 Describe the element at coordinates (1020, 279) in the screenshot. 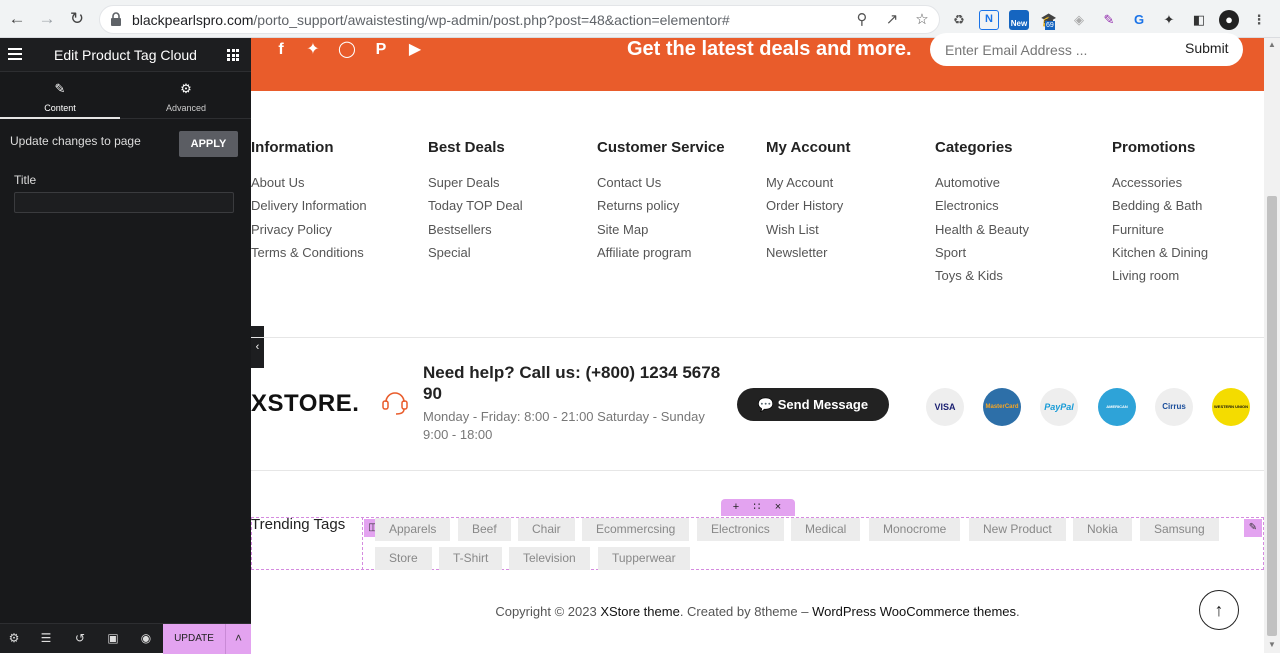

I see `footer-link: Toys & Kids` at that location.